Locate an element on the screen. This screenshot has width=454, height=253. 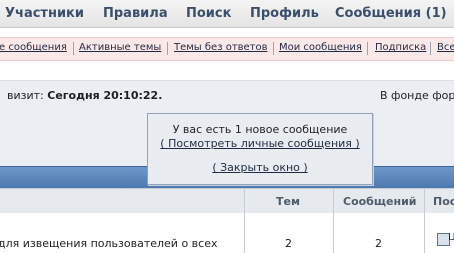
nav-messages: Сообщения (1) is located at coordinates (391, 13).